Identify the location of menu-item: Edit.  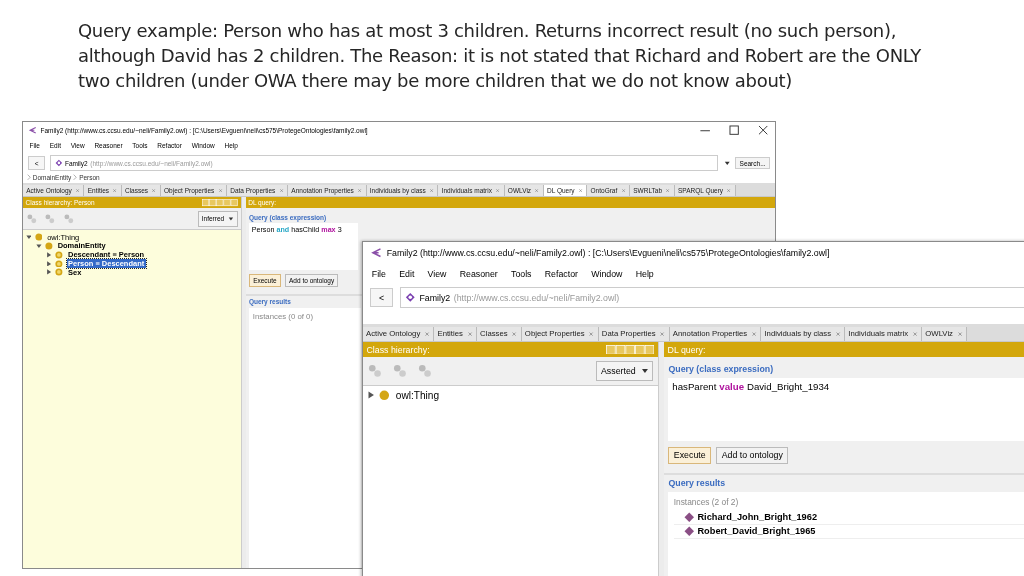
(407, 273).